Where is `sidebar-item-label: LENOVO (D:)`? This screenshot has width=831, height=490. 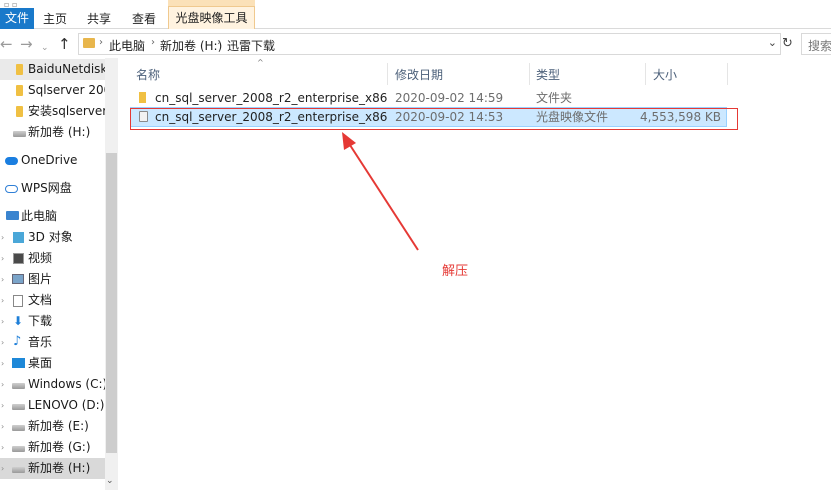
sidebar-item-label: LENOVO (D:) is located at coordinates (66, 405).